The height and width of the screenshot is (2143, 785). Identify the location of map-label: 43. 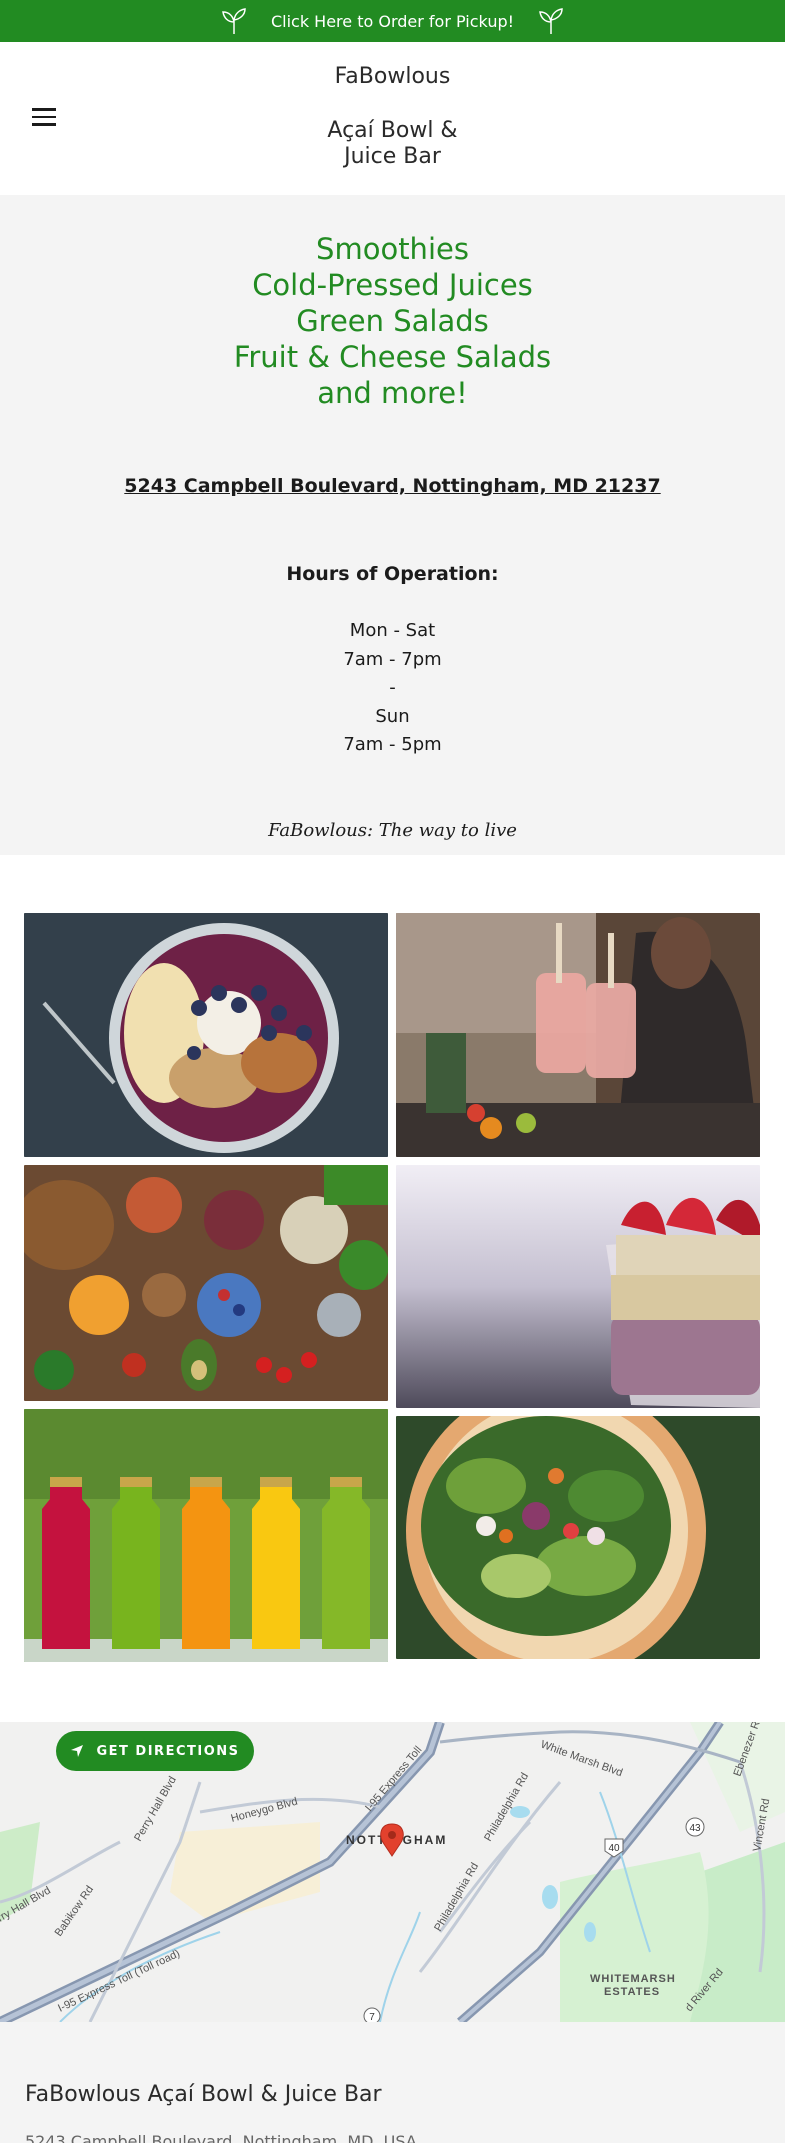
(695, 1828).